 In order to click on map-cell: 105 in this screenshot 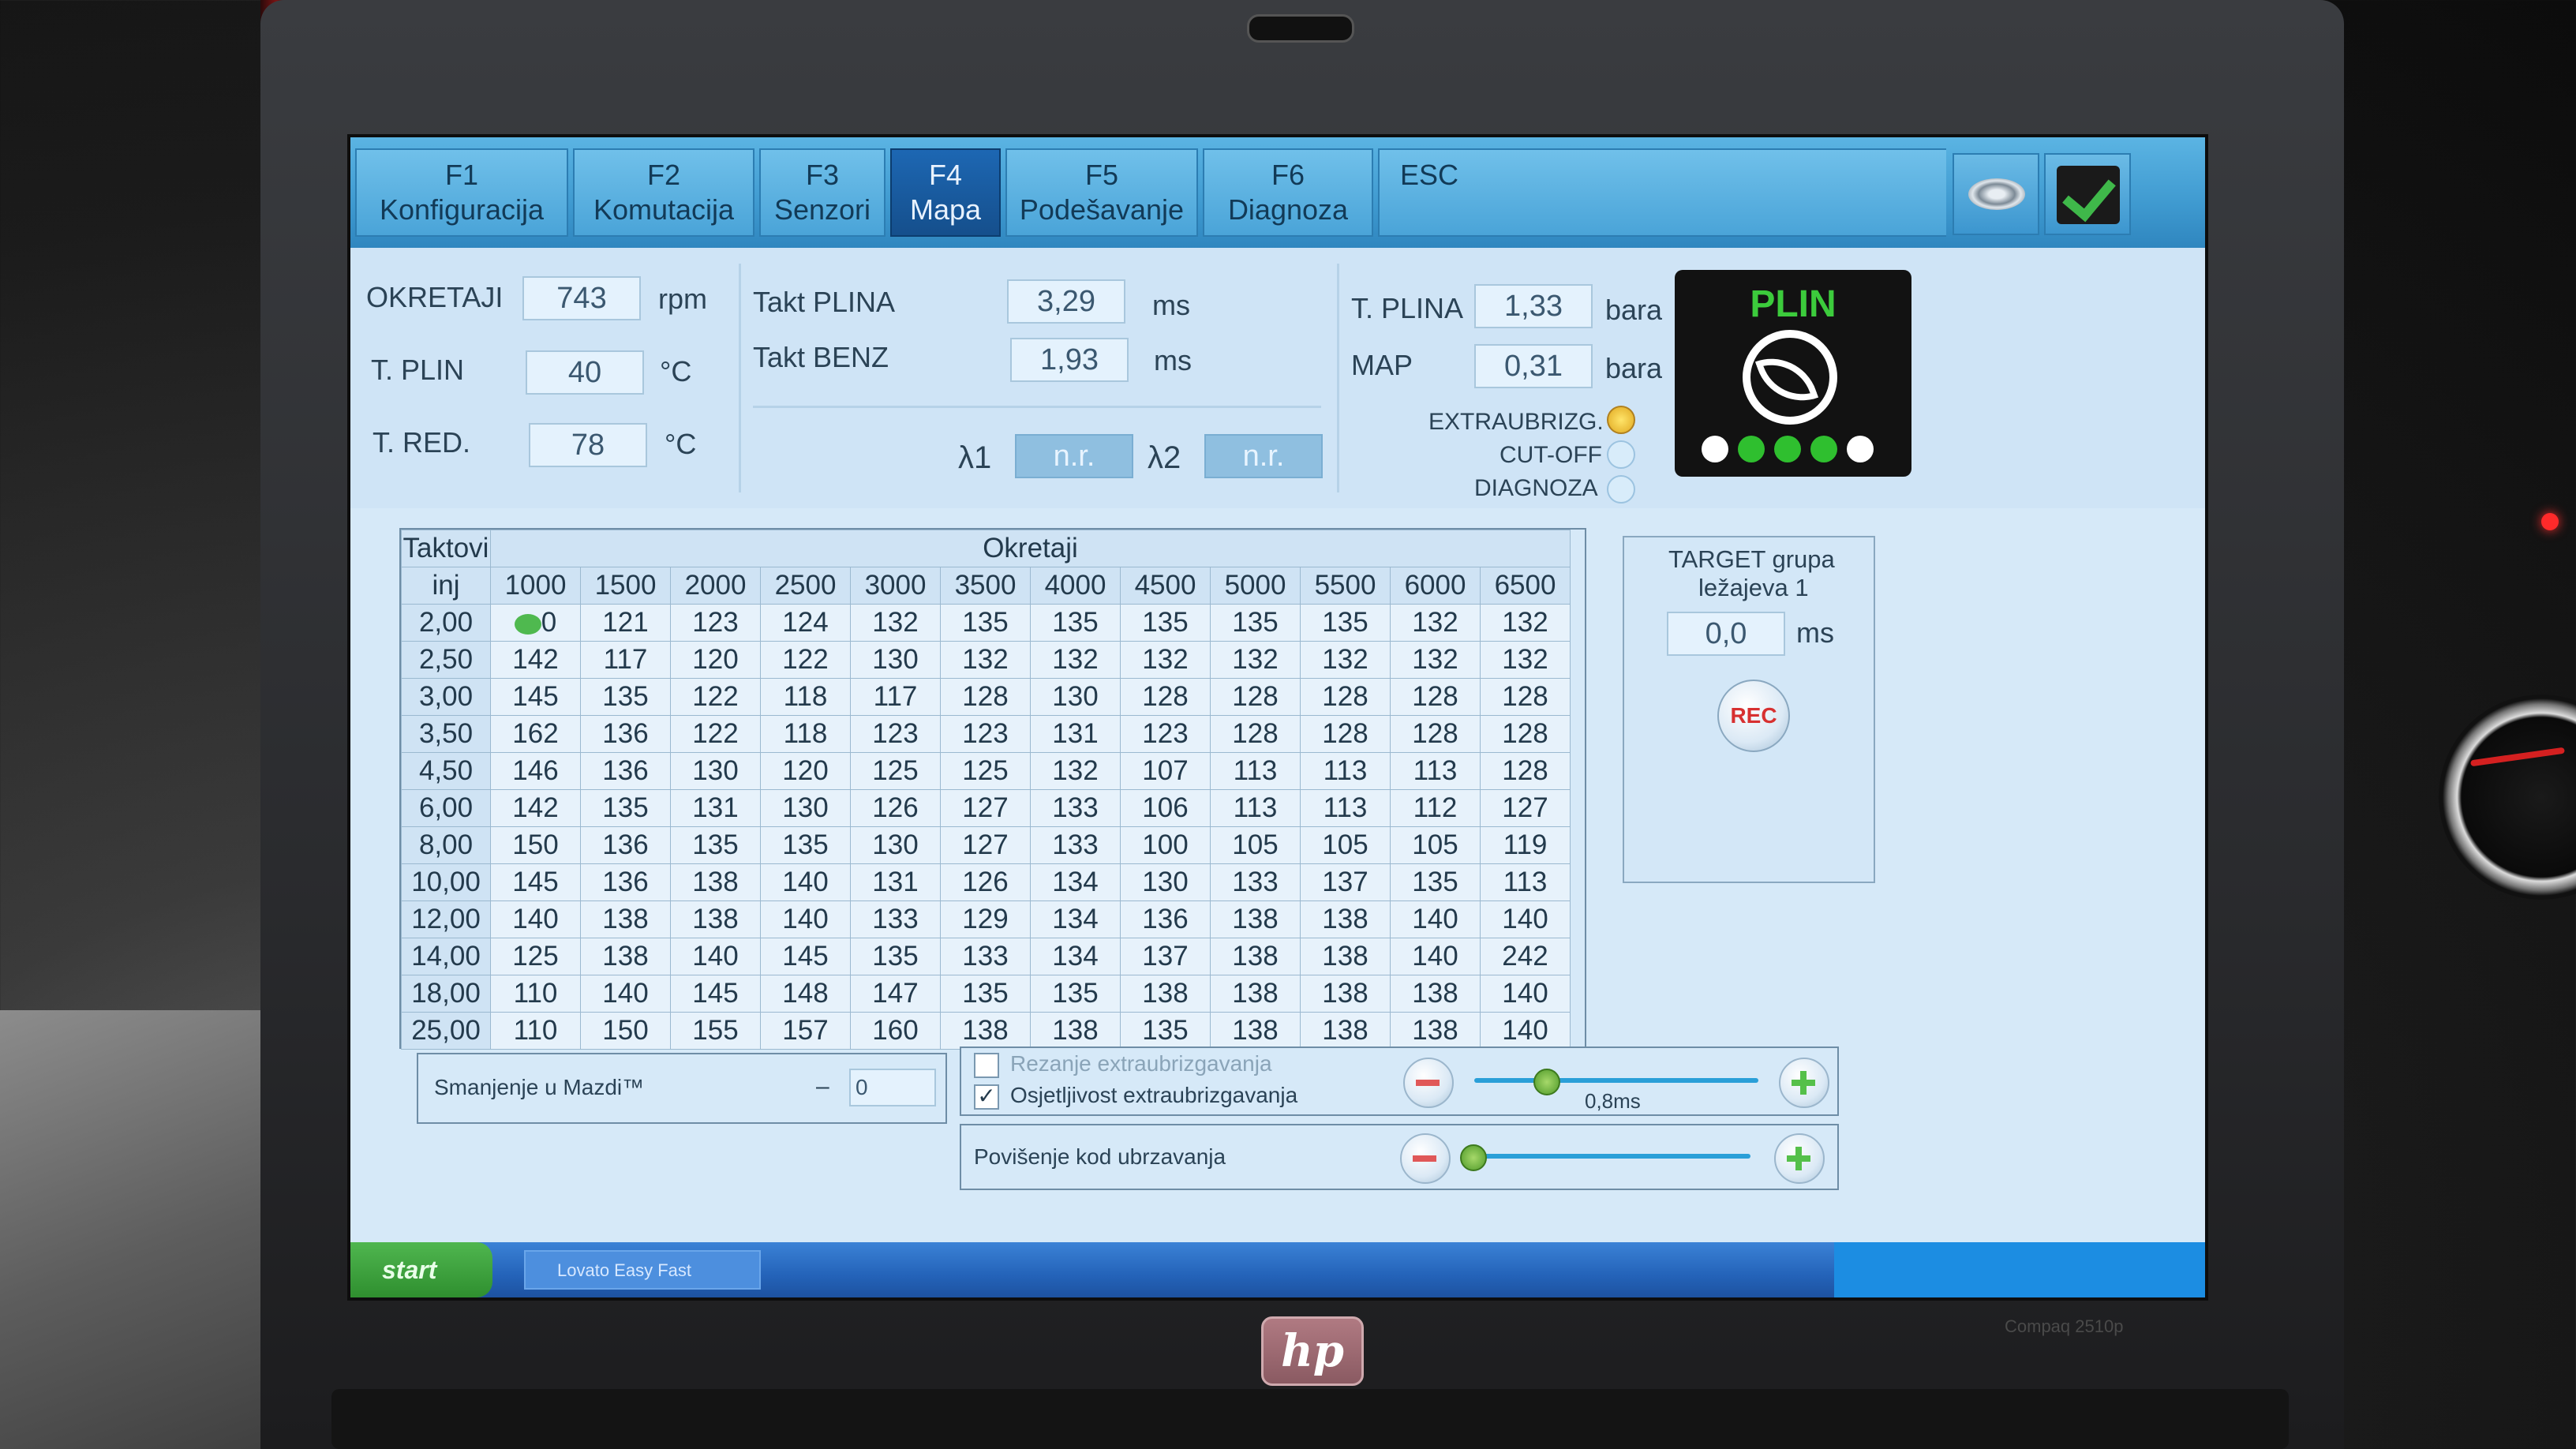, I will do `click(1345, 845)`.